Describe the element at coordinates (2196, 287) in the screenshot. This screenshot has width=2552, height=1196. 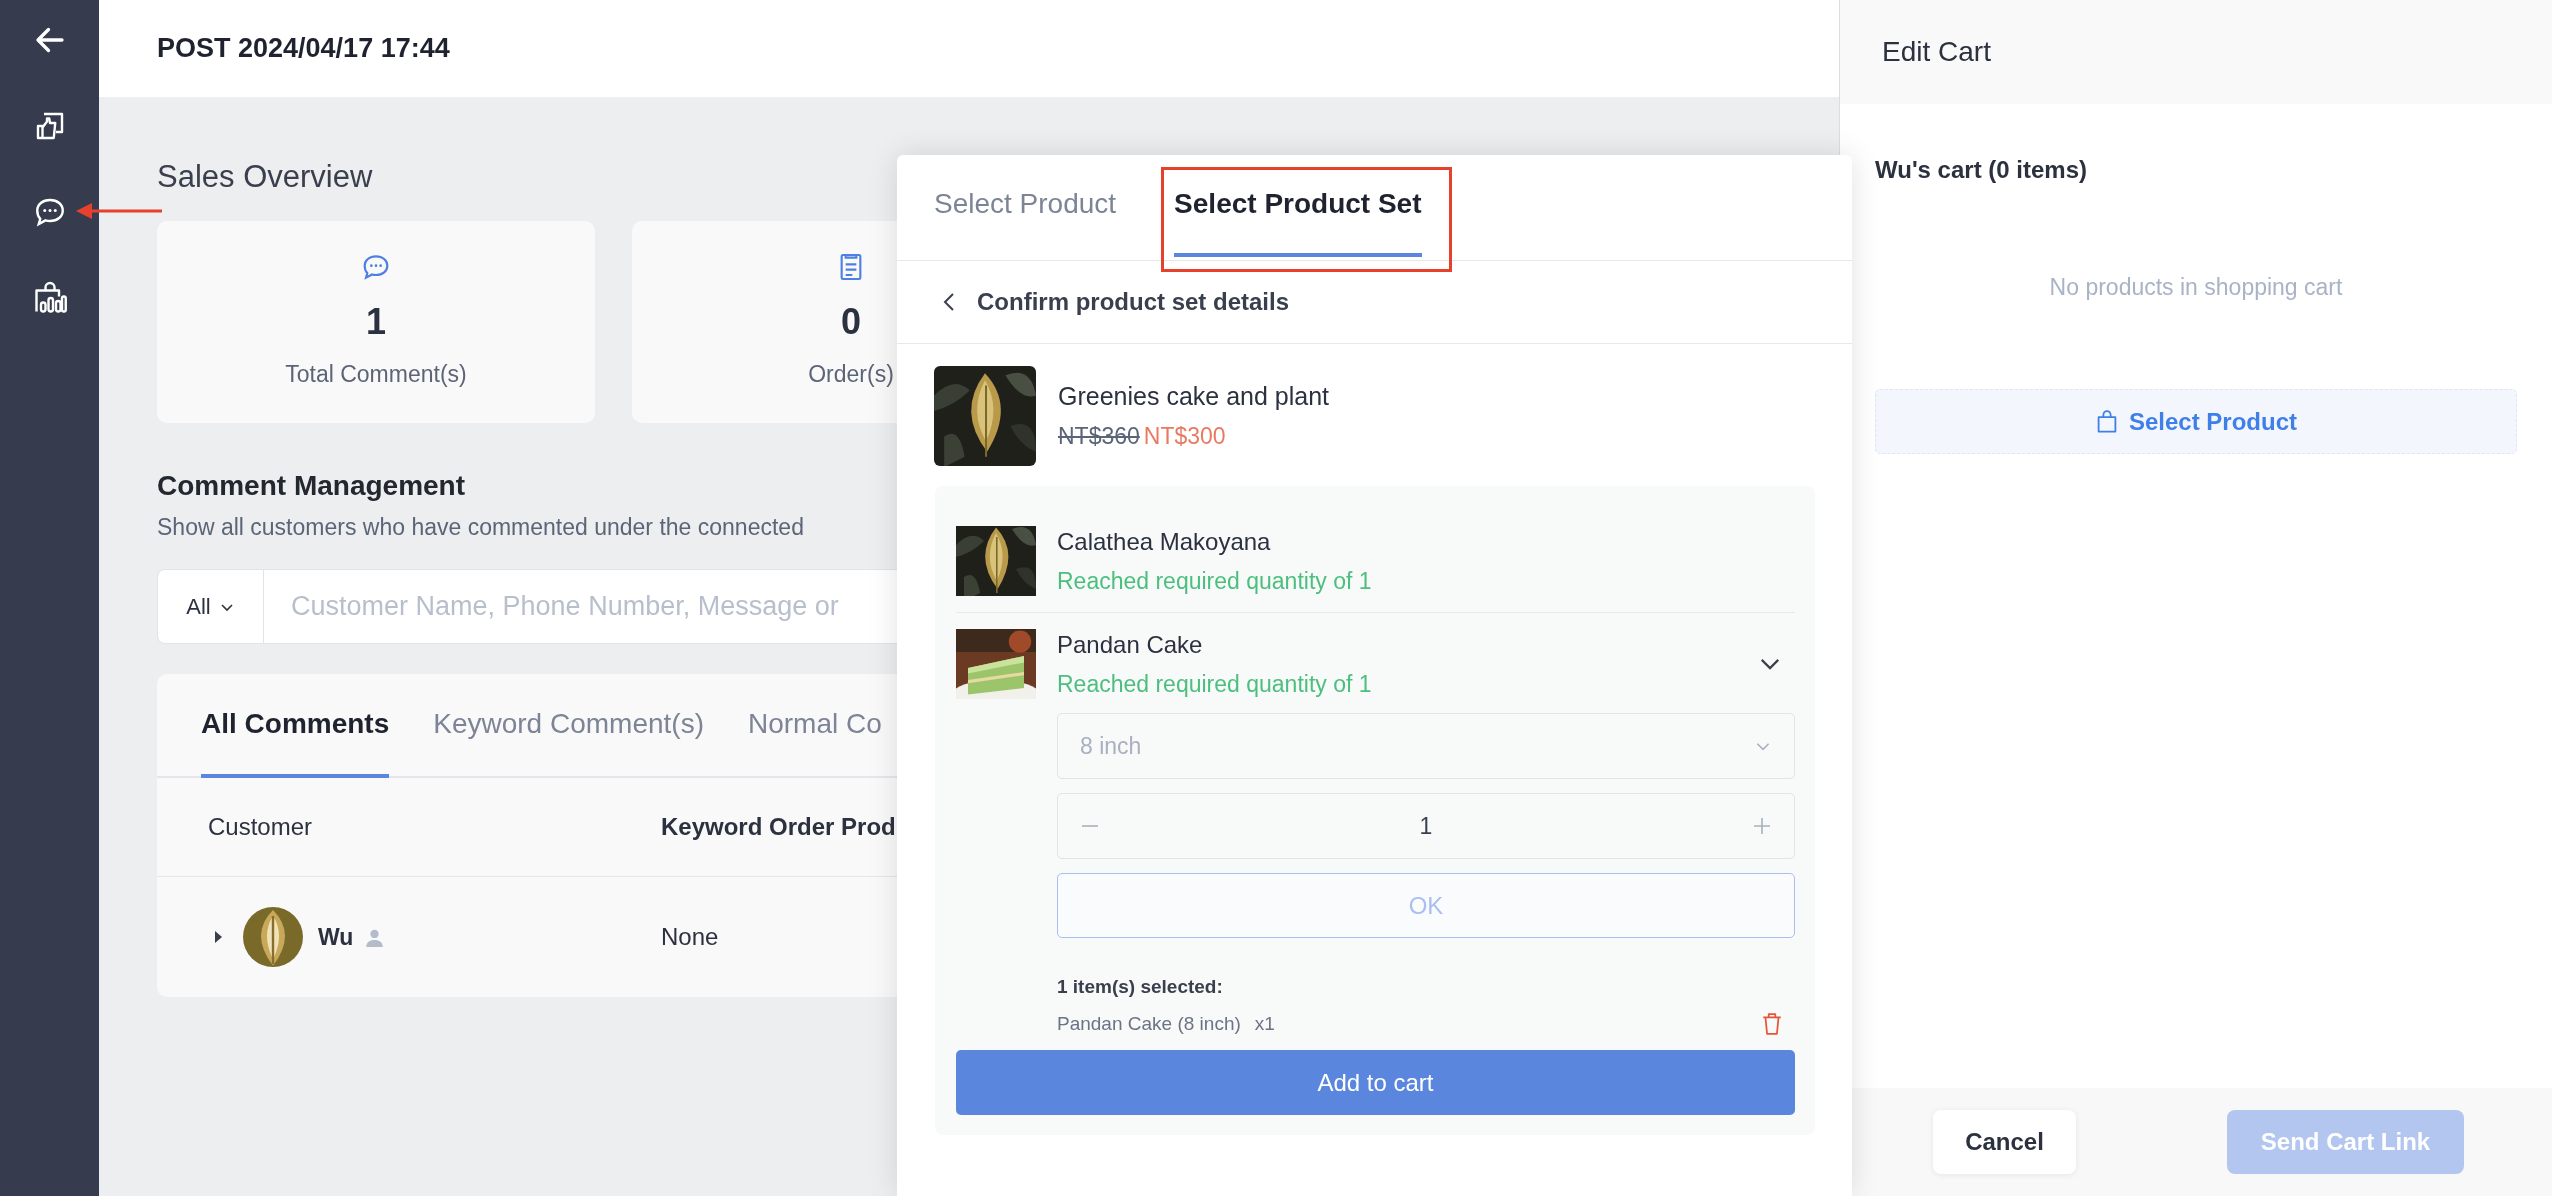
I see `empty-cart-message: No products in shopping cart` at that location.